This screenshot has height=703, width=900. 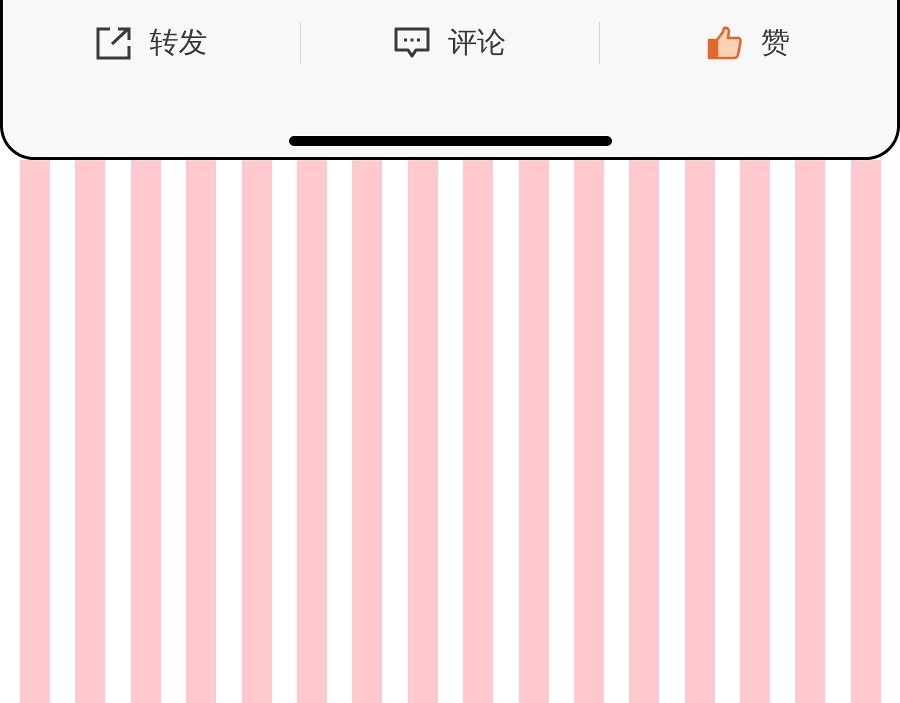 What do you see at coordinates (748, 43) in the screenshot?
I see `like-button: 赞` at bounding box center [748, 43].